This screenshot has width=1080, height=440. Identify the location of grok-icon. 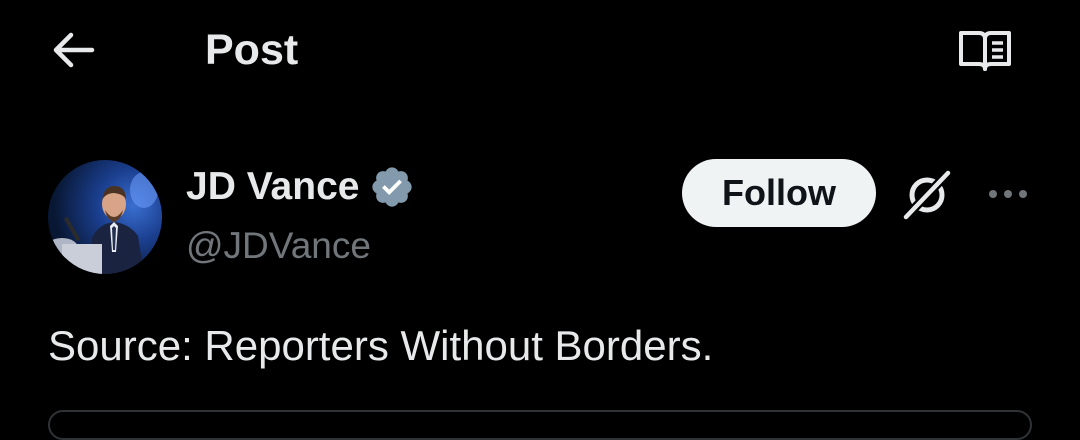
(927, 195).